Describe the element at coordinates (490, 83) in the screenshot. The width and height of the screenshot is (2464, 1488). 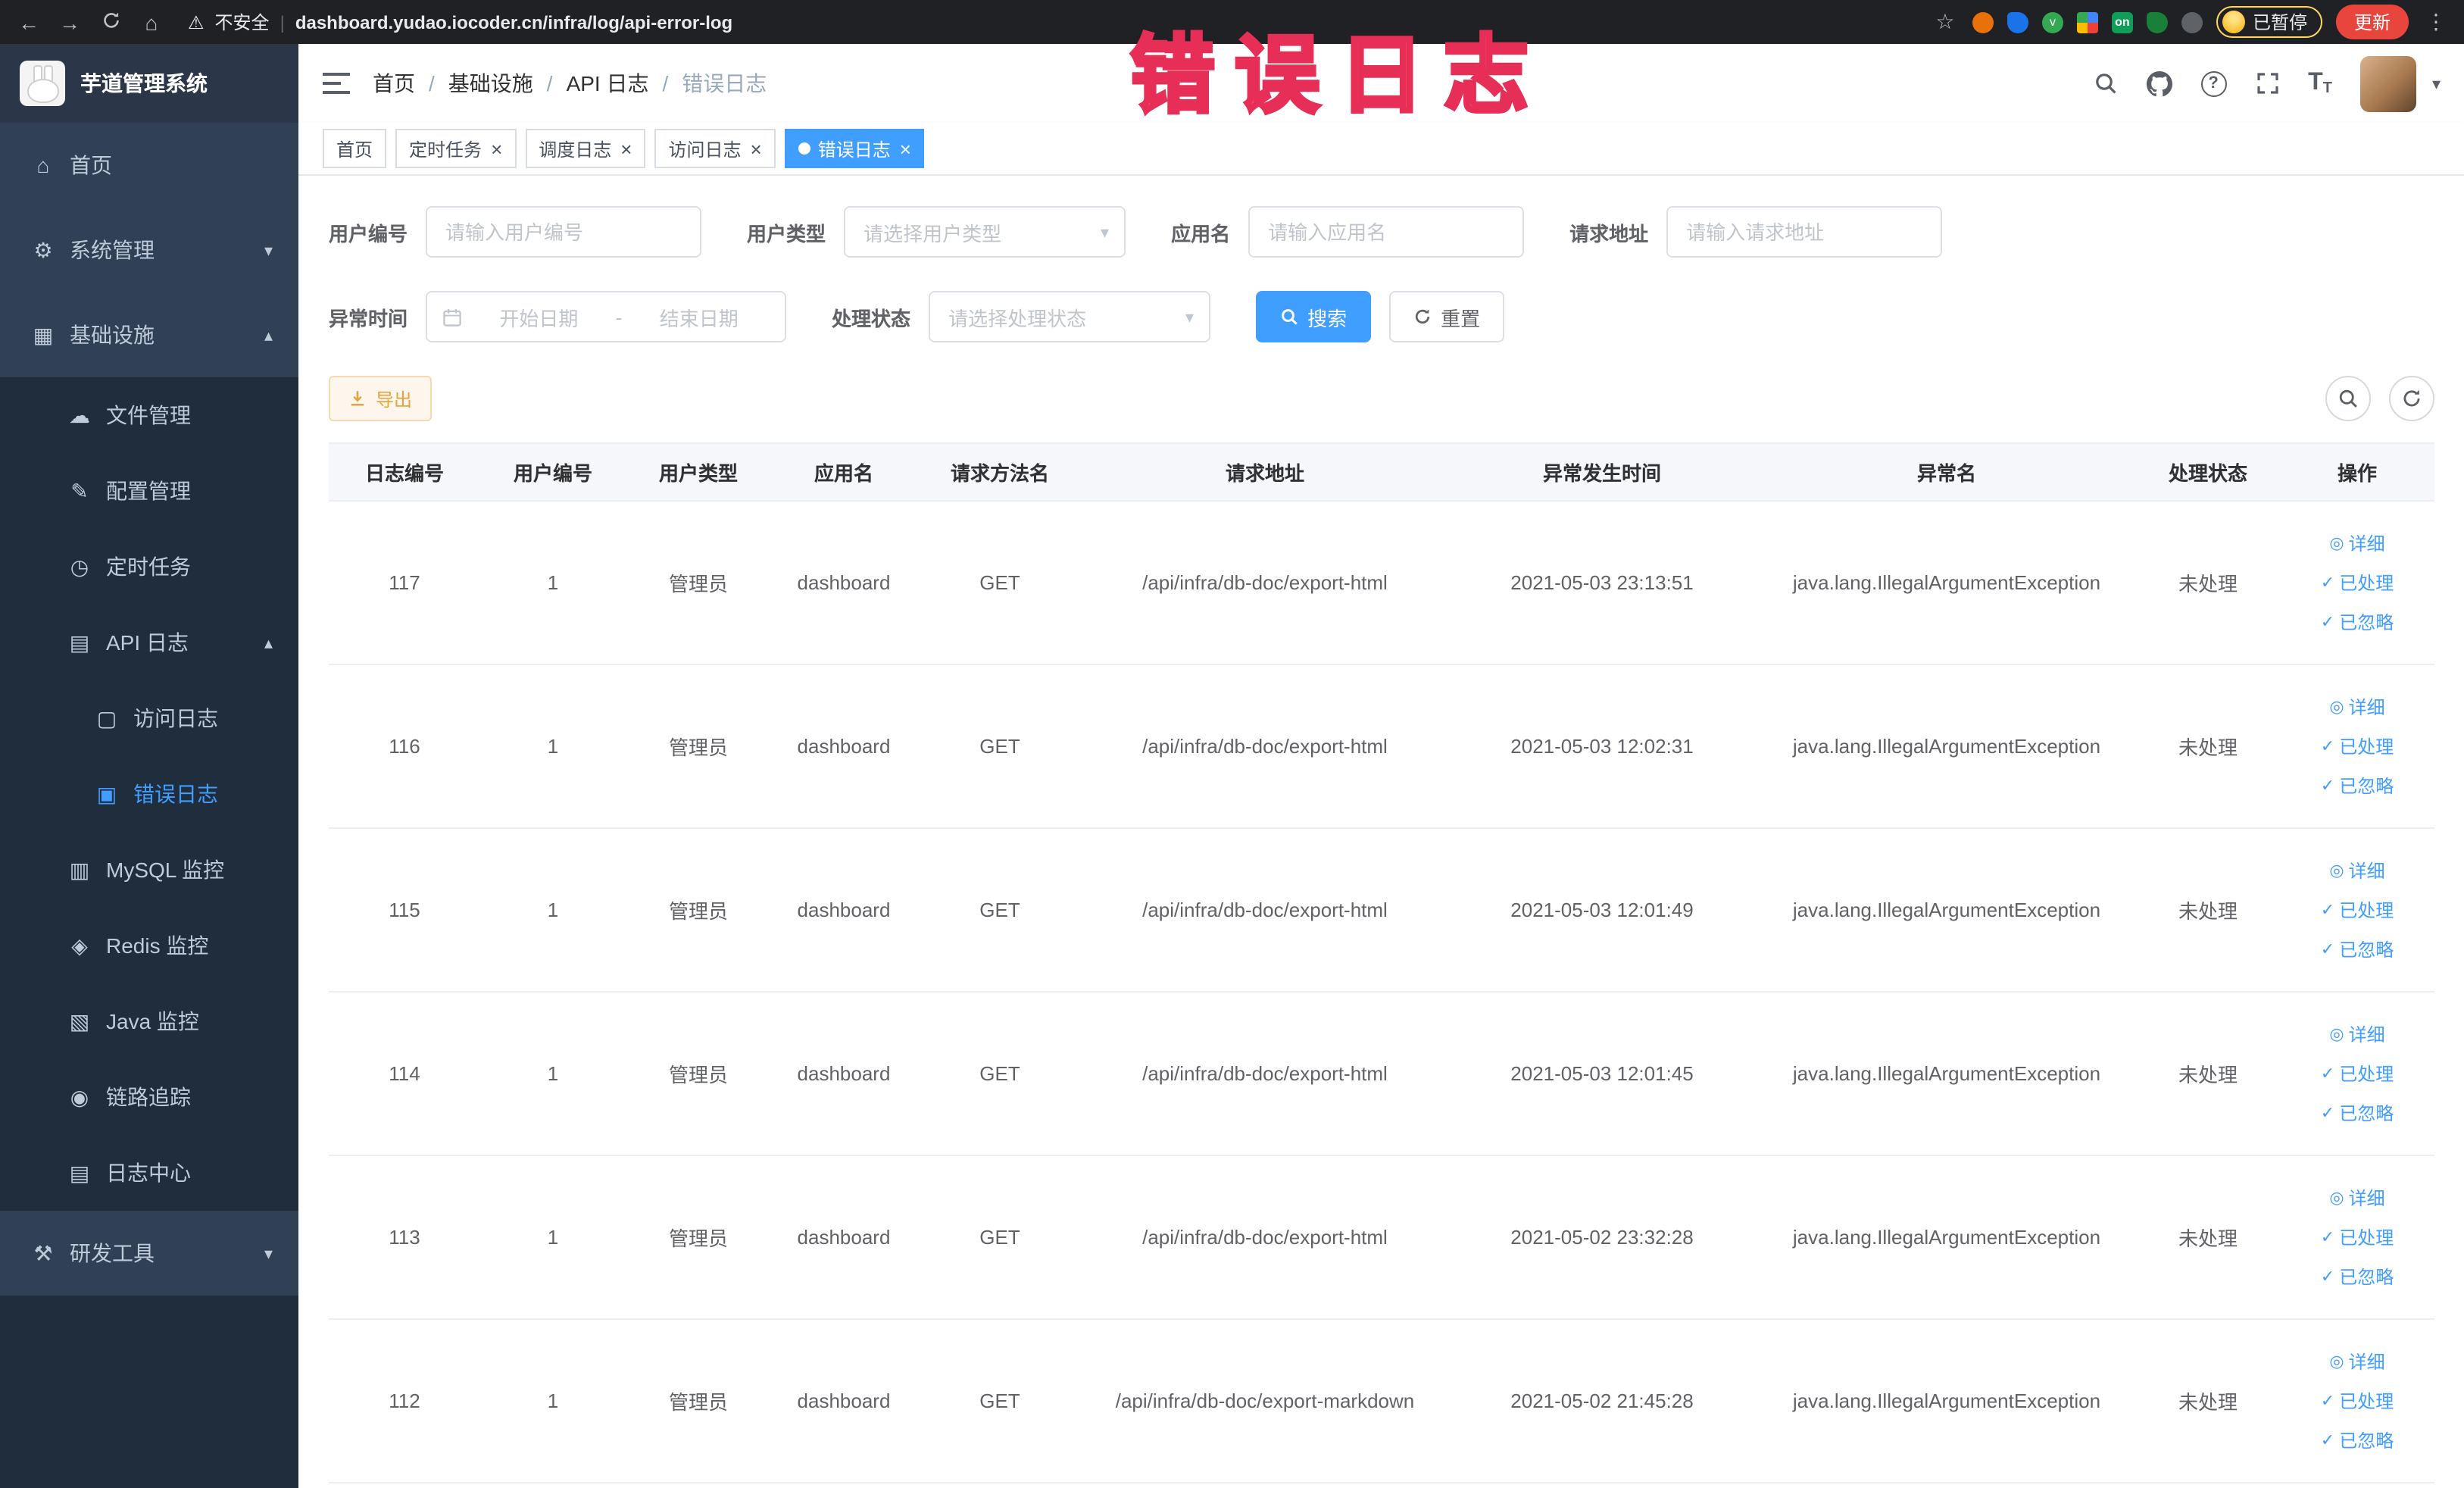
I see `breadcrumb-item: 基础设施` at that location.